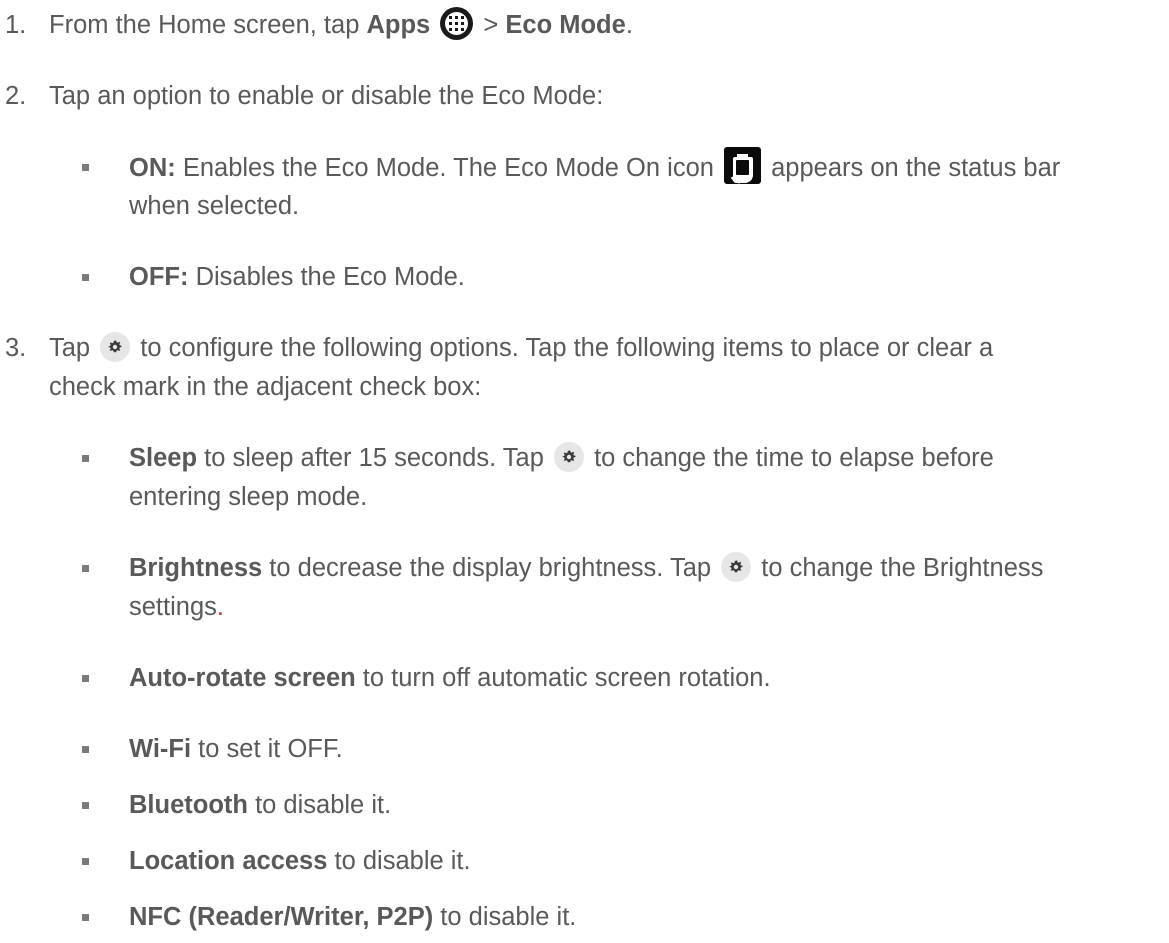  Describe the element at coordinates (152, 168) in the screenshot. I see `on-label: ON:` at that location.